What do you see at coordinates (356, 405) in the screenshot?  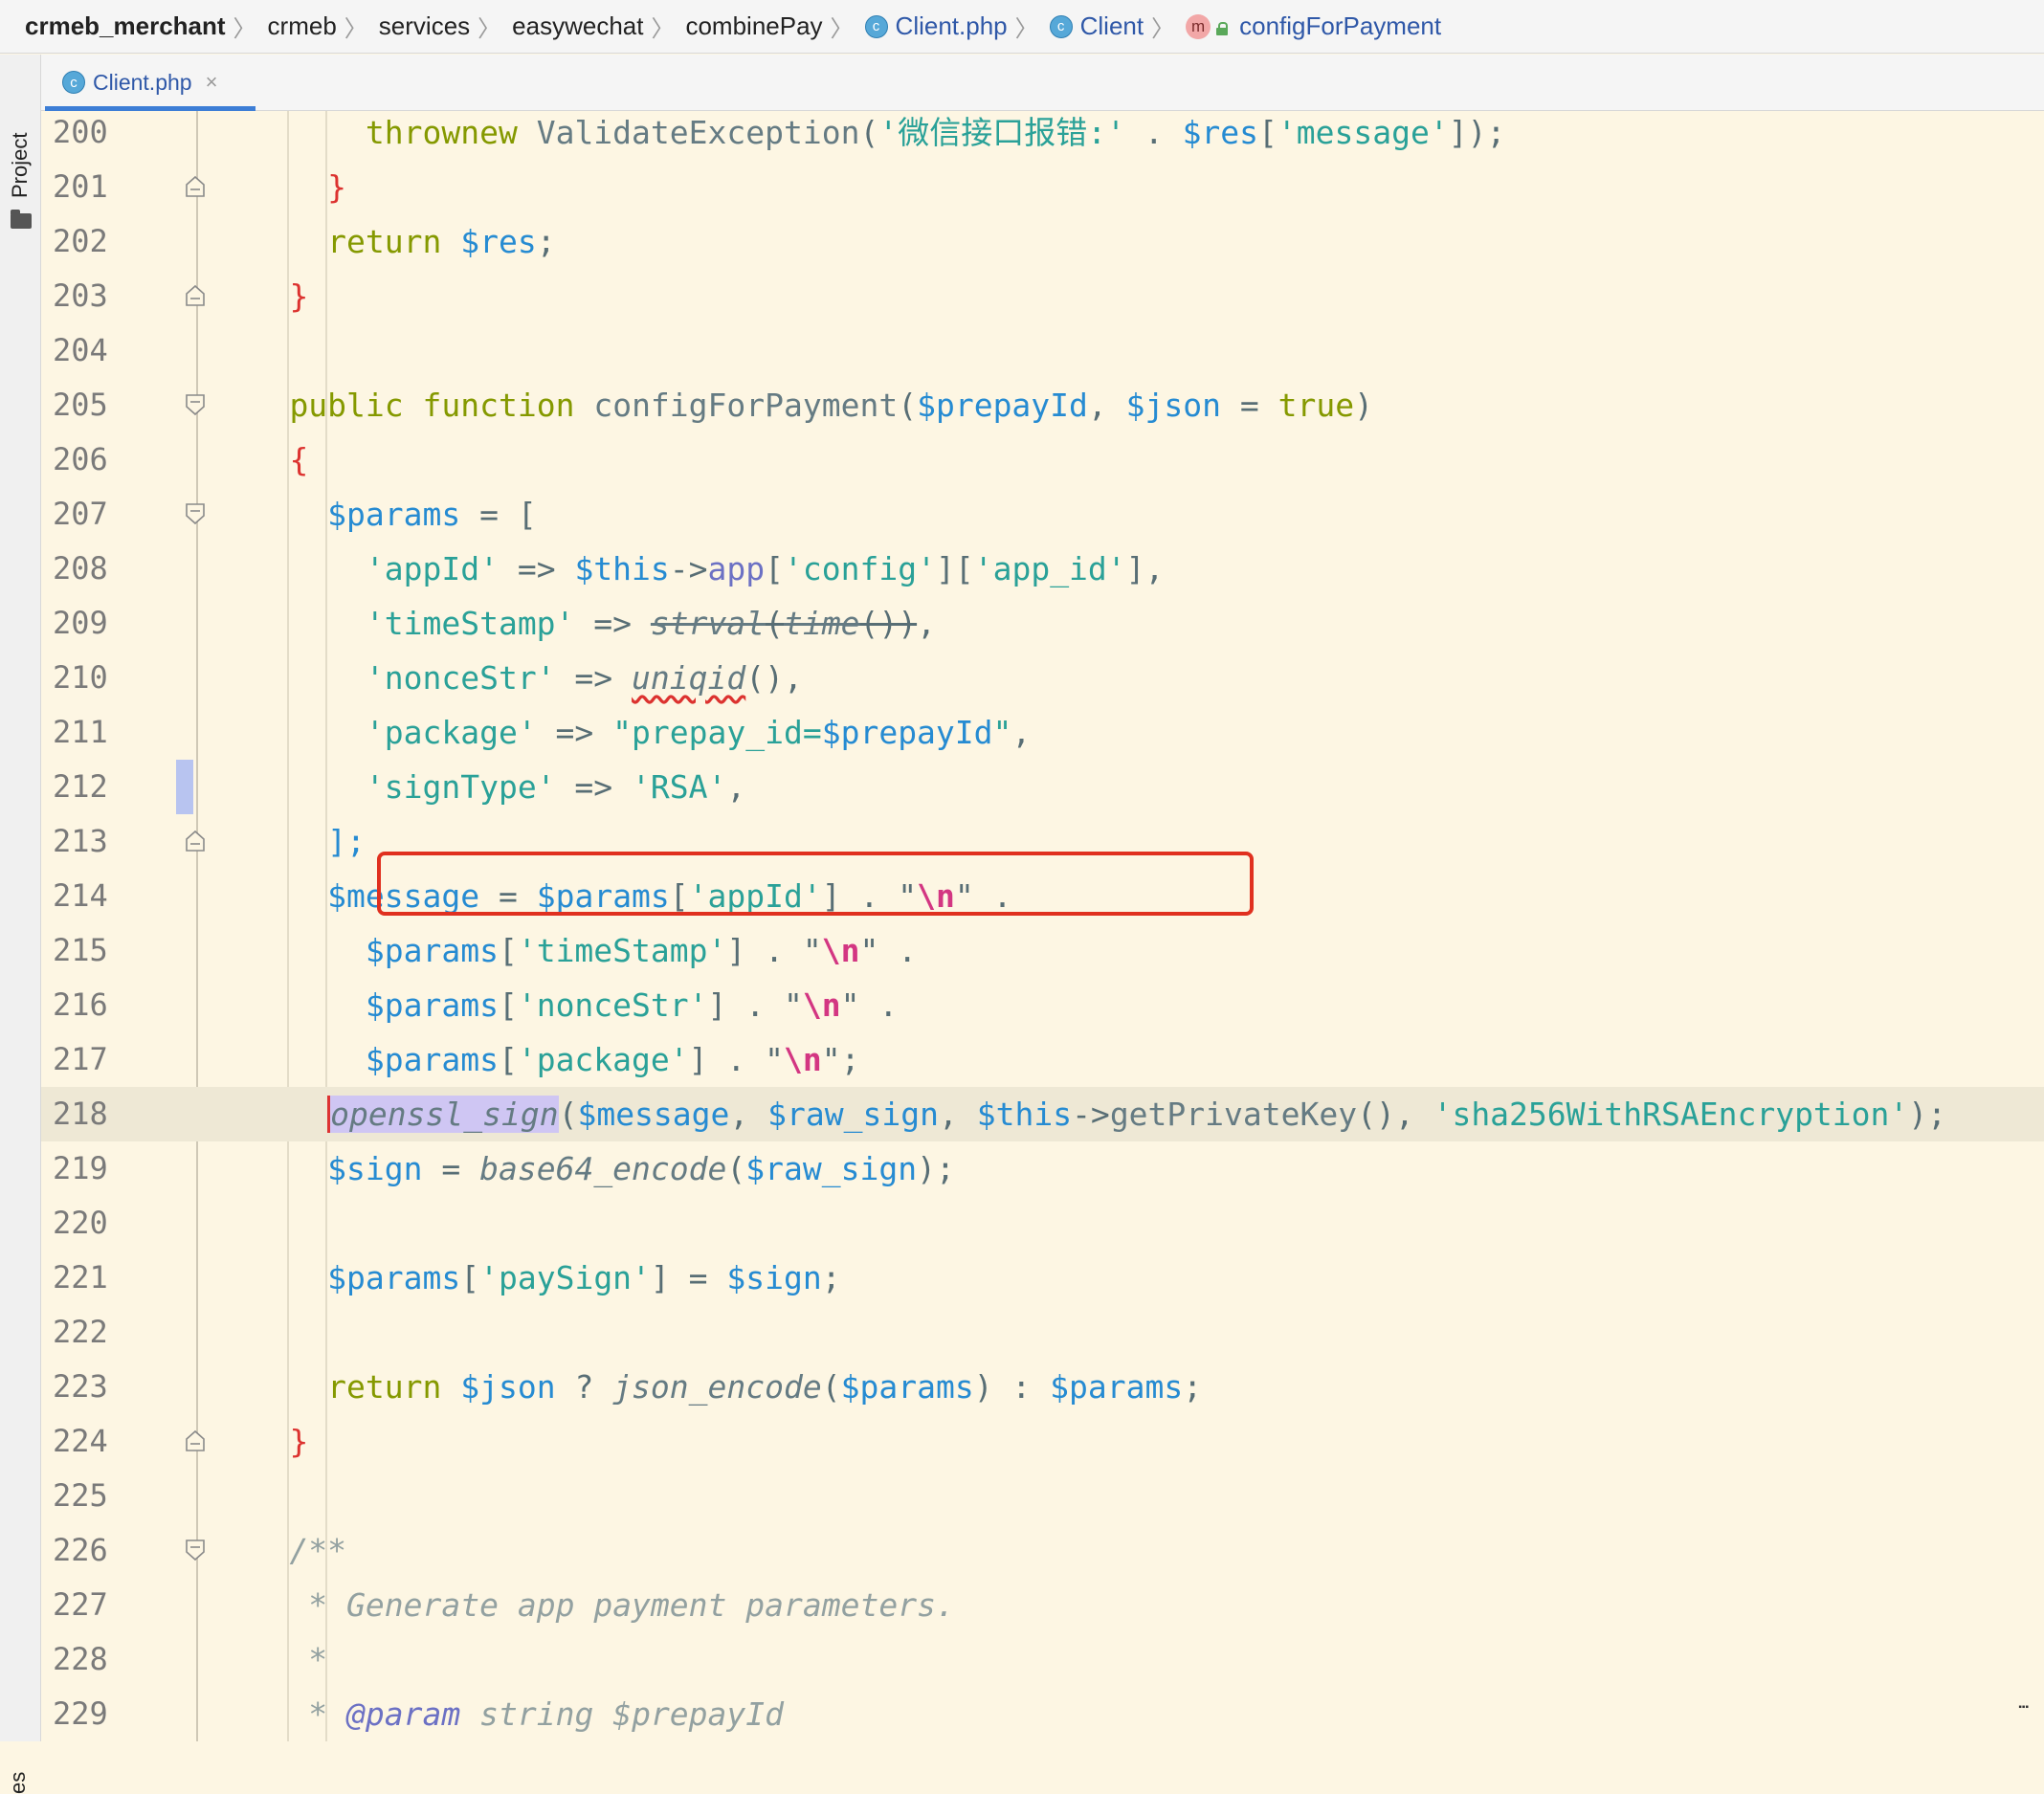 I see `code-token: public` at bounding box center [356, 405].